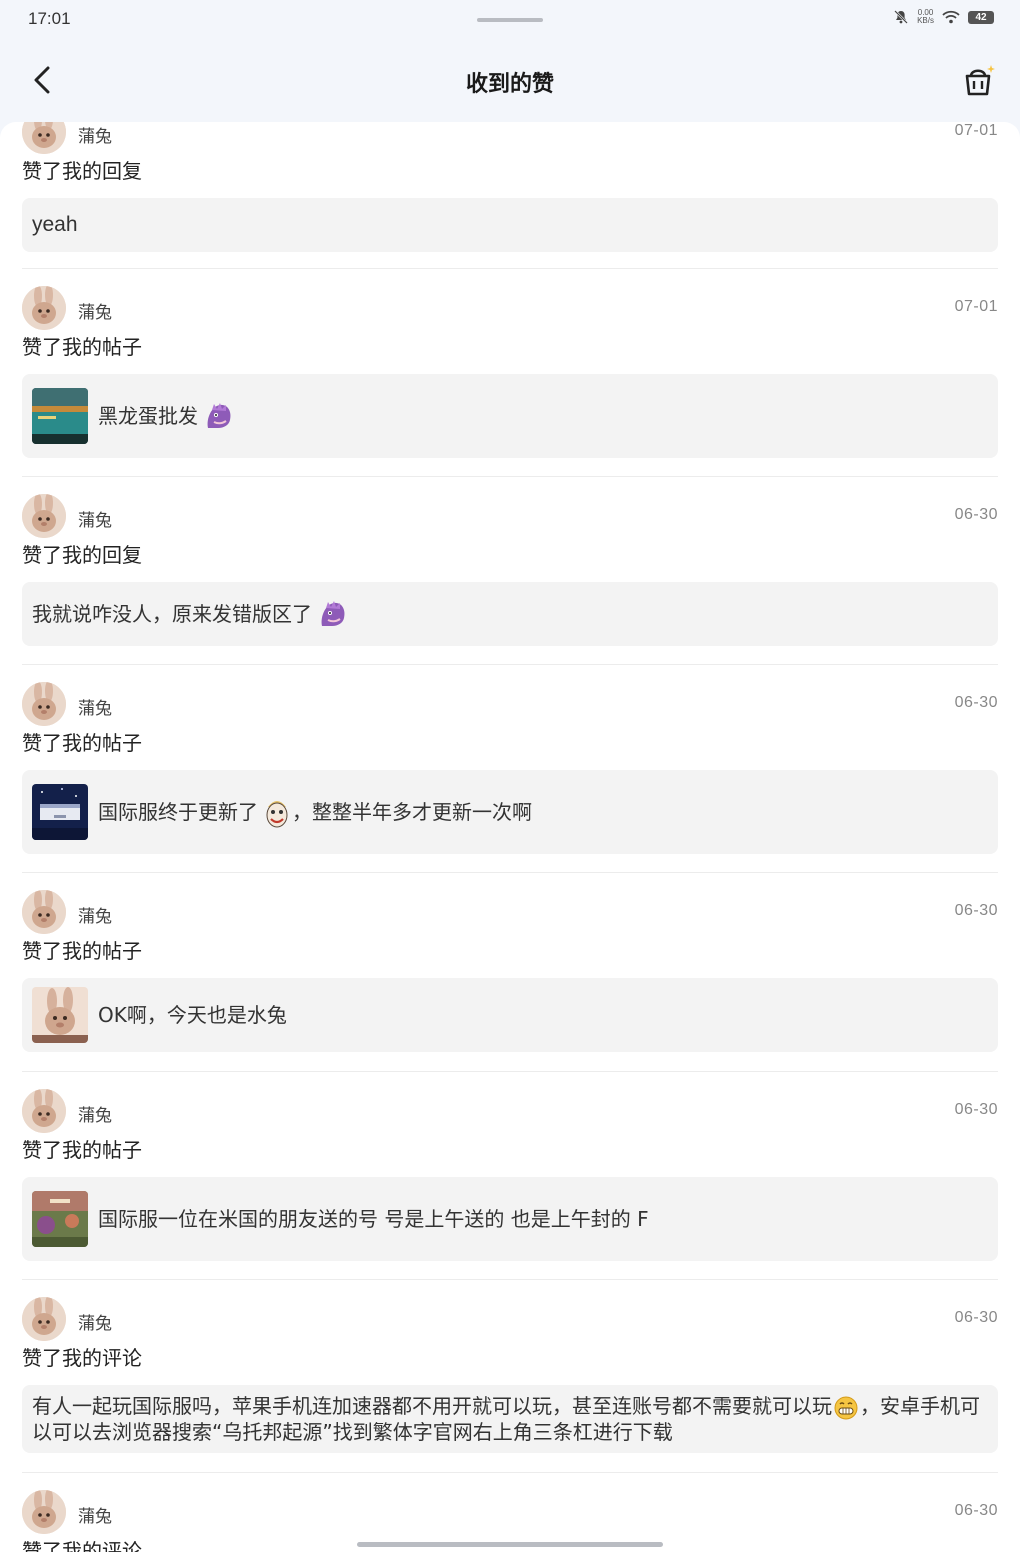  I want to click on list-item: 蒲兔 06-30 赞了我的帖子 国际服终于更新了 ，整整半年多才更新一次啊, so click(510, 768).